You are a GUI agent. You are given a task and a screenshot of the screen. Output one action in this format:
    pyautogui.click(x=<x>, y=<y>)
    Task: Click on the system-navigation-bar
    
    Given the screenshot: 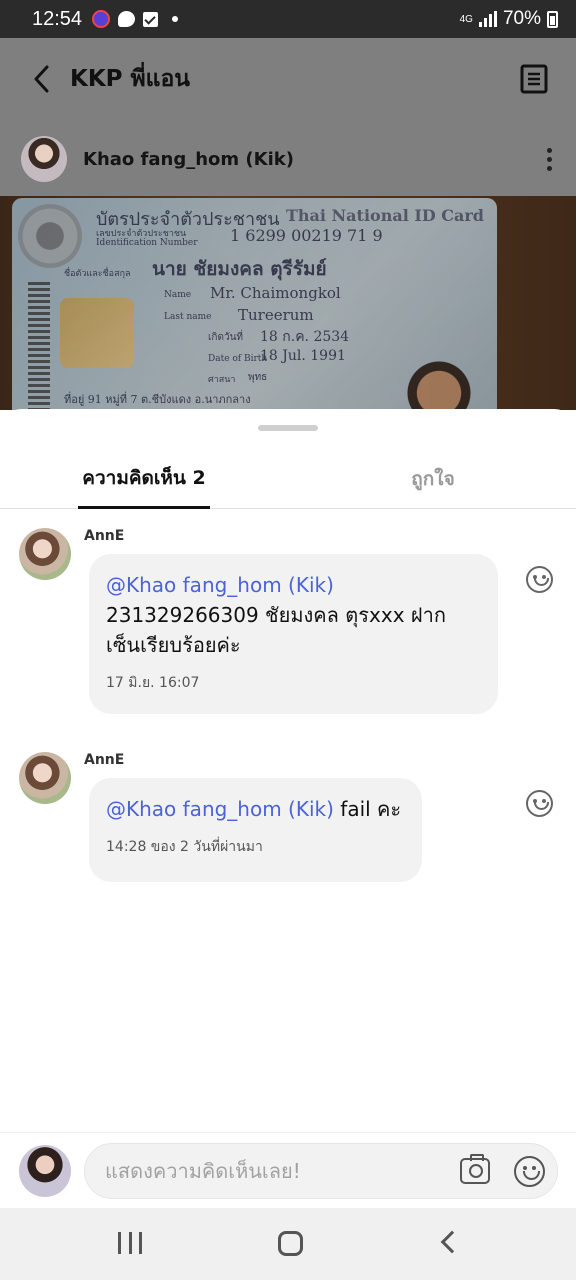 What is the action you would take?
    pyautogui.click(x=288, y=1244)
    